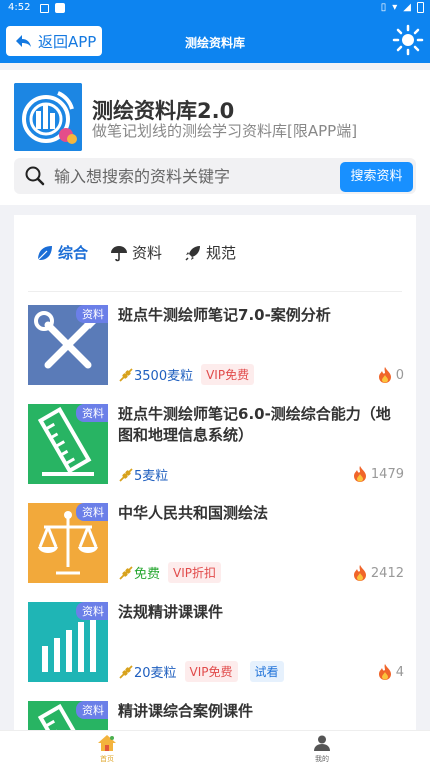 Image resolution: width=430 pixels, height=766 pixels. Describe the element at coordinates (35, 176) in the screenshot. I see `search-icon` at that location.